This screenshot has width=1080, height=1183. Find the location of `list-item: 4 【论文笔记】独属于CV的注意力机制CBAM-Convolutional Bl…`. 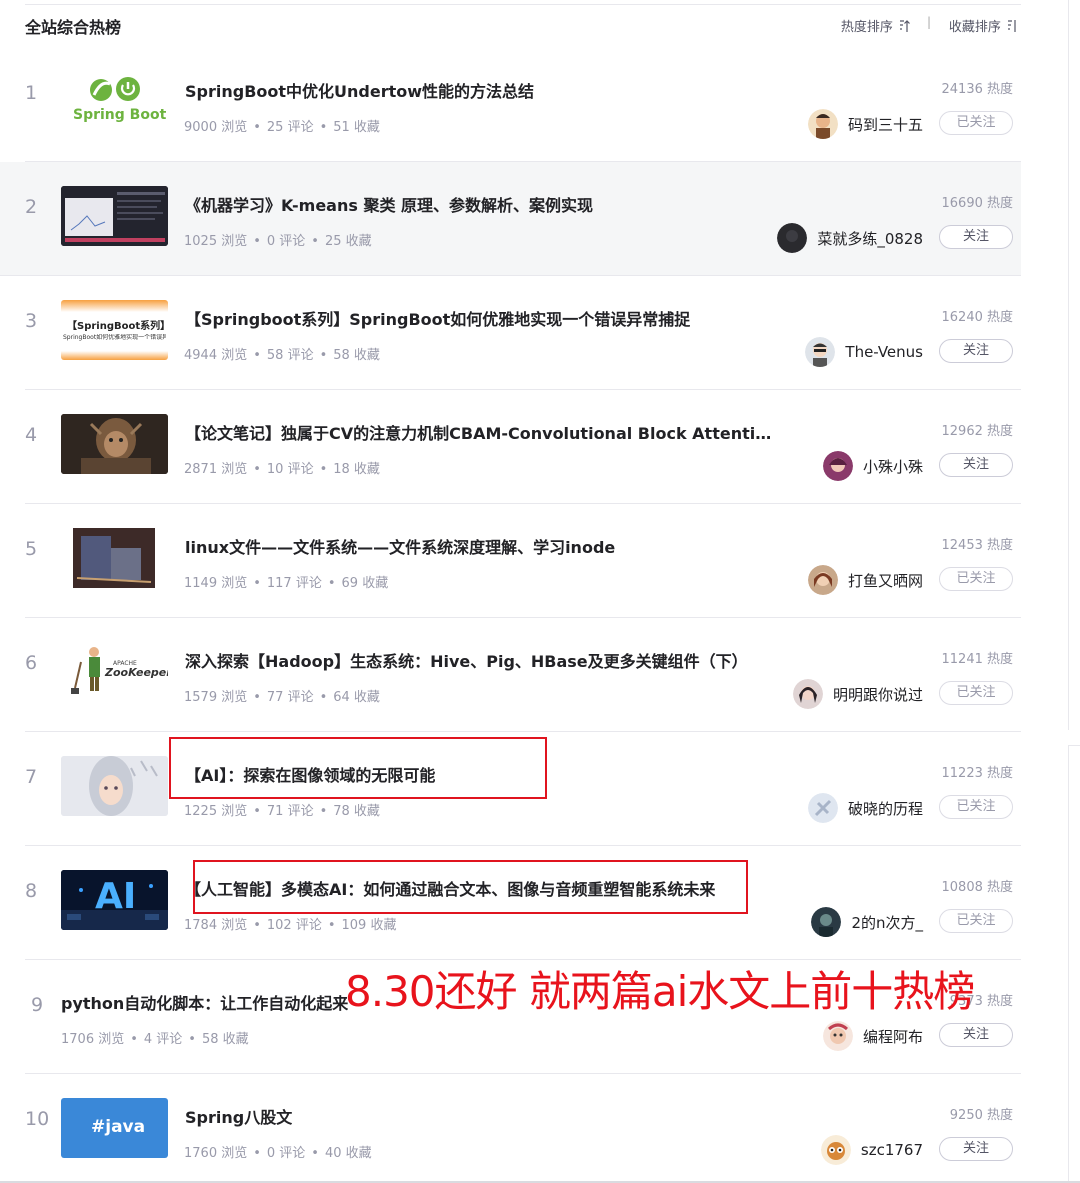

list-item: 4 【论文笔记】独属于CV的注意力机制CBAM-Convolutional Bl… is located at coordinates (523, 447).